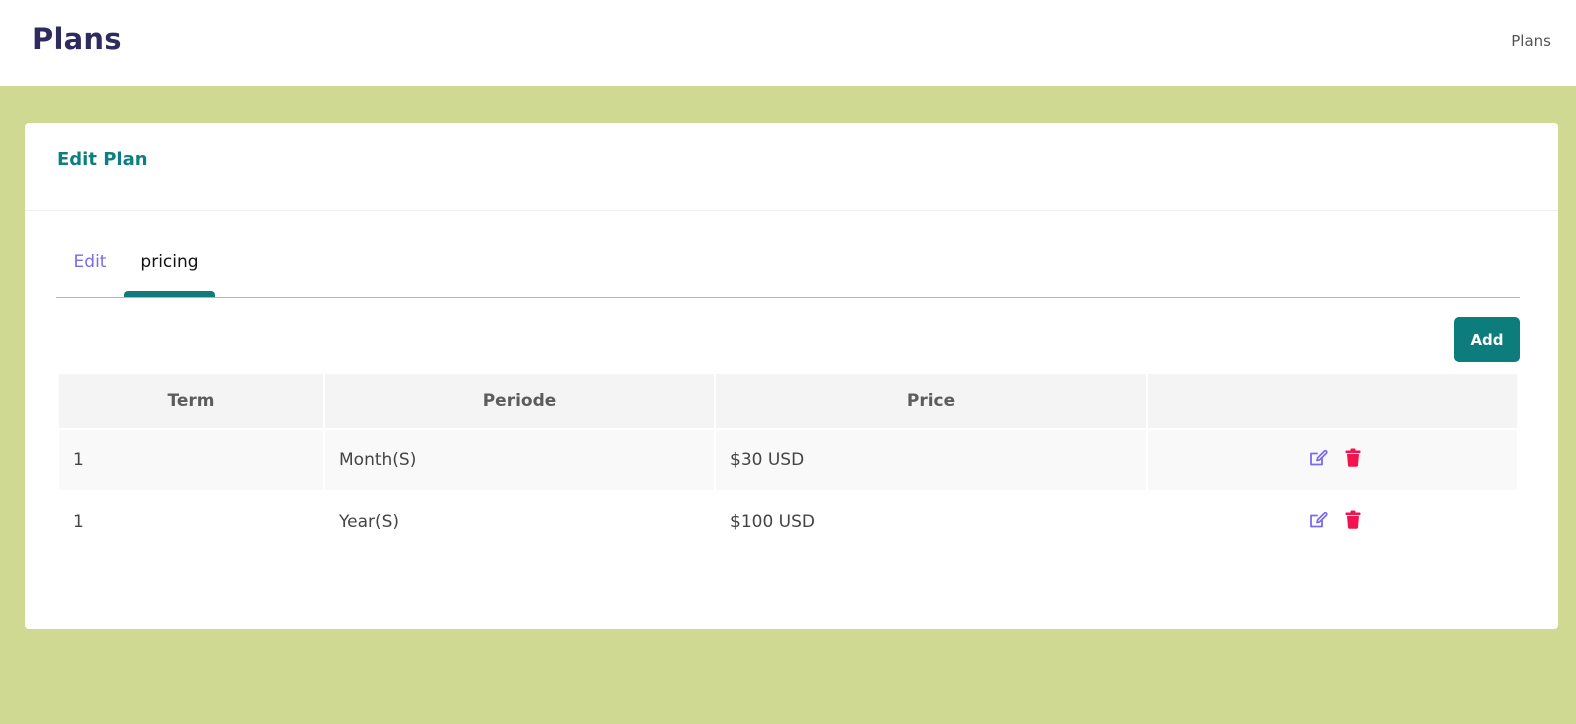 The width and height of the screenshot is (1576, 724). What do you see at coordinates (169, 294) in the screenshot?
I see `active-tab-indicator` at bounding box center [169, 294].